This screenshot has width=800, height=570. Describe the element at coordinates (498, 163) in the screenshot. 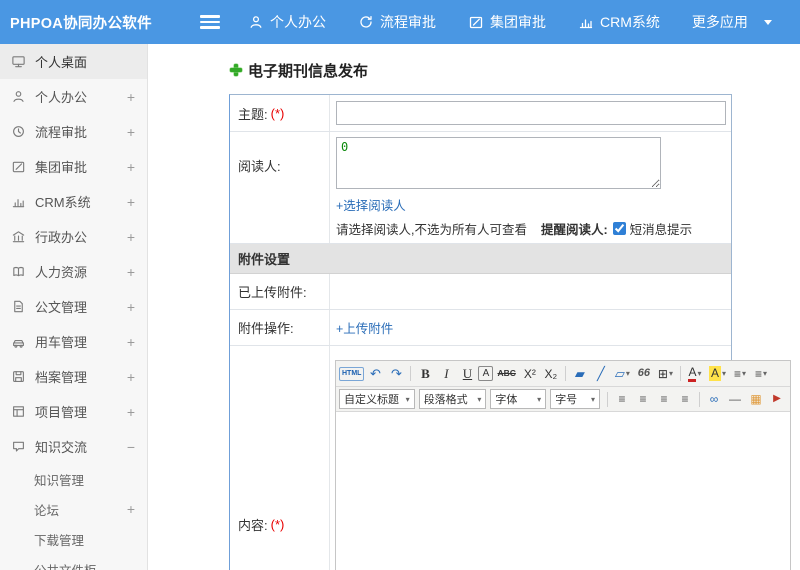

I see `readers-textarea: 0` at that location.